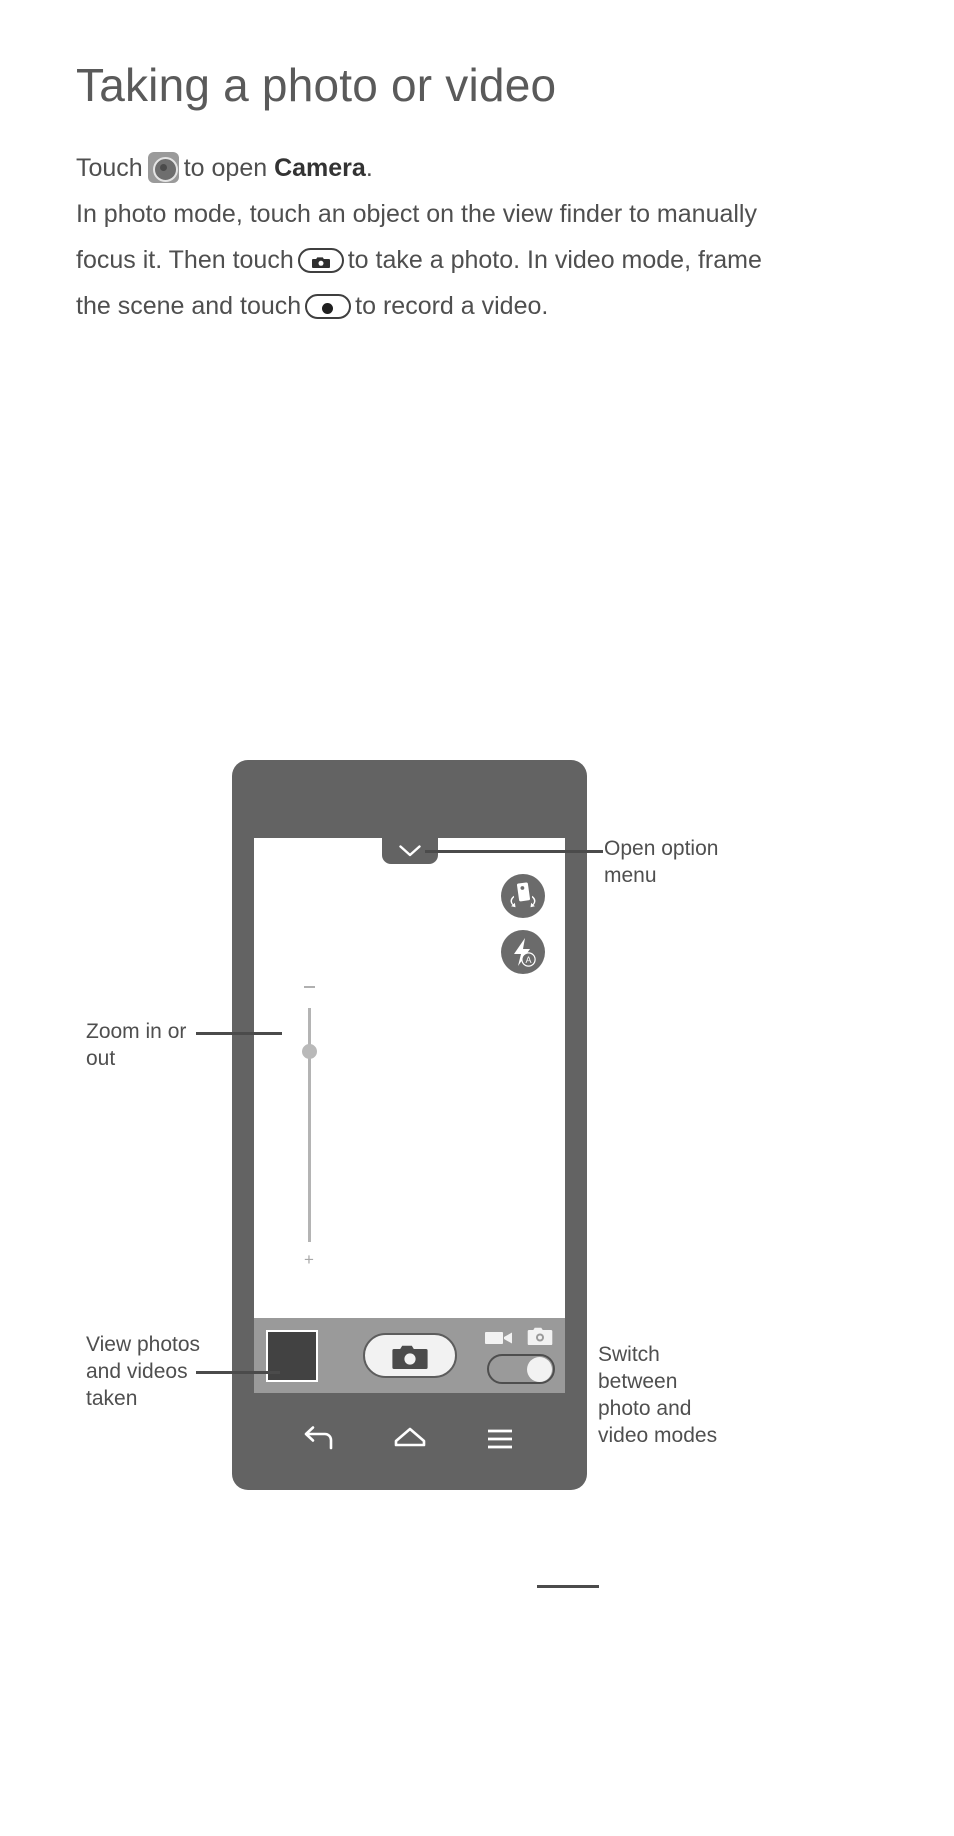 This screenshot has width=954, height=1836. I want to click on phone-screen: A +, so click(409, 1115).